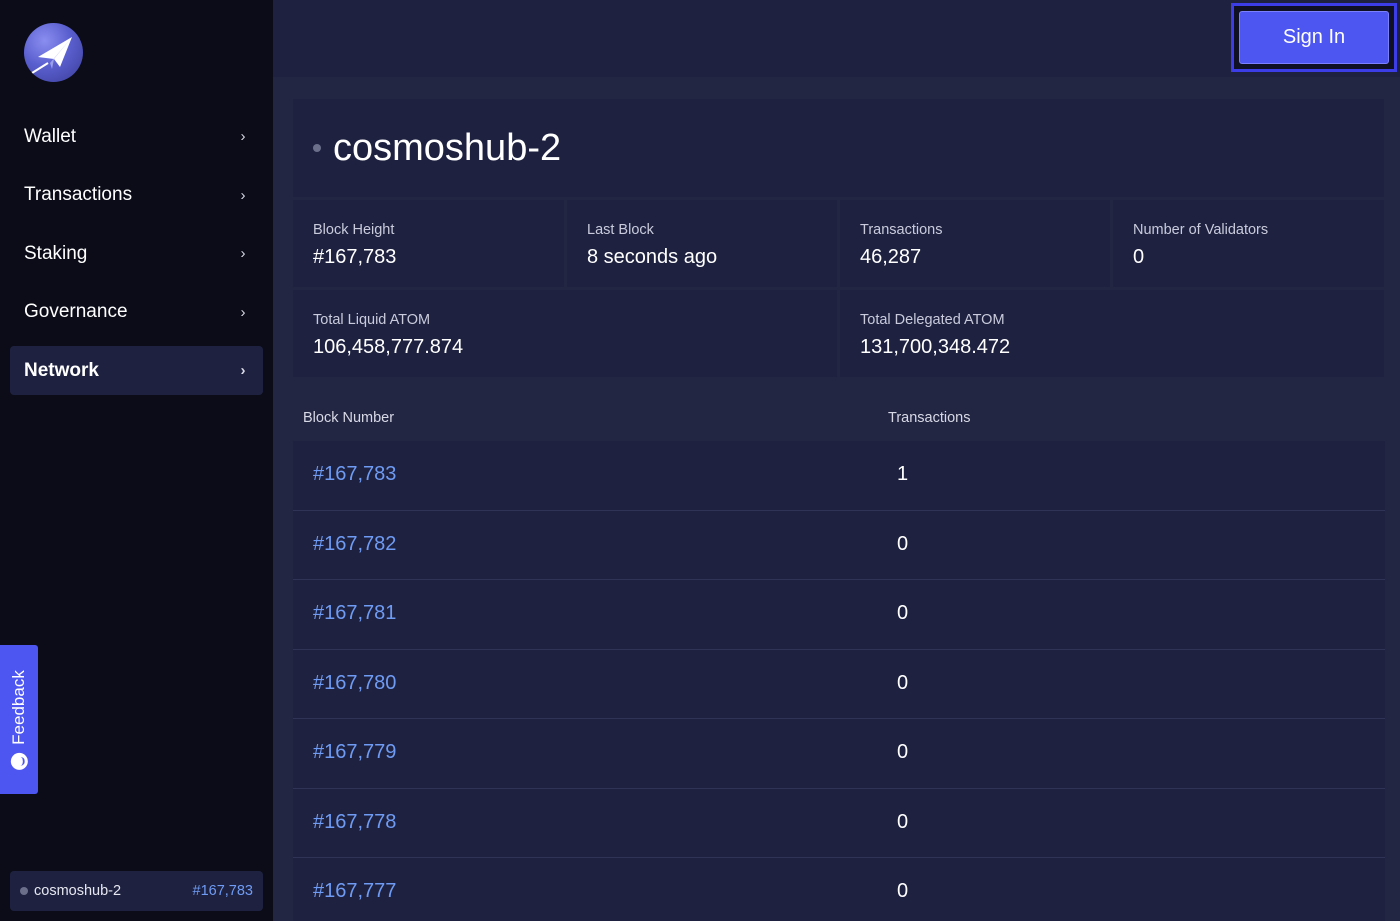 This screenshot has height=921, width=1400. What do you see at coordinates (428, 243) in the screenshot?
I see `stat-block-height: Block Height #167,783` at bounding box center [428, 243].